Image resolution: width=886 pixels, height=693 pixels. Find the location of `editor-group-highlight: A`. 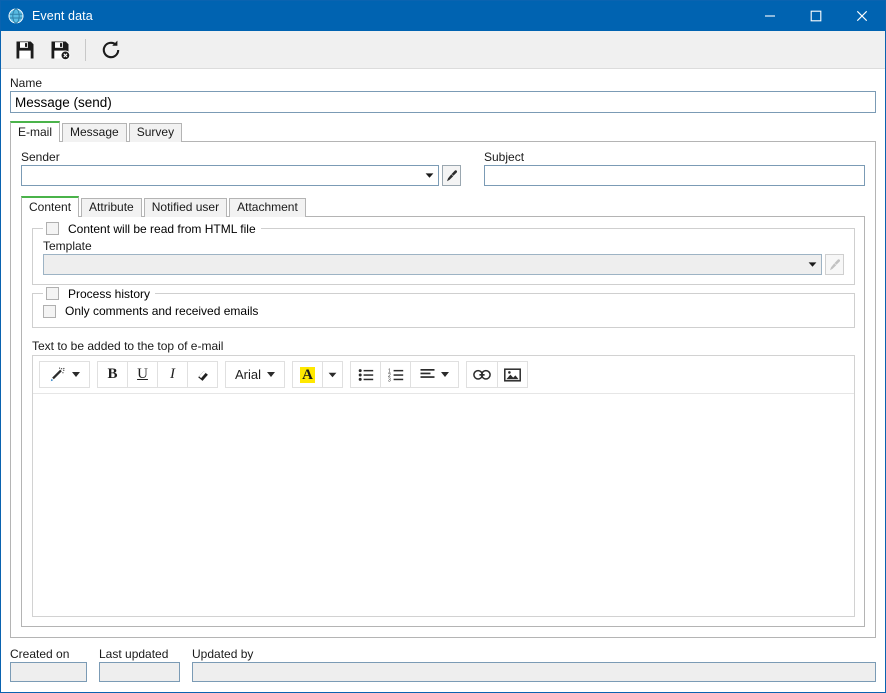

editor-group-highlight: A is located at coordinates (318, 374).